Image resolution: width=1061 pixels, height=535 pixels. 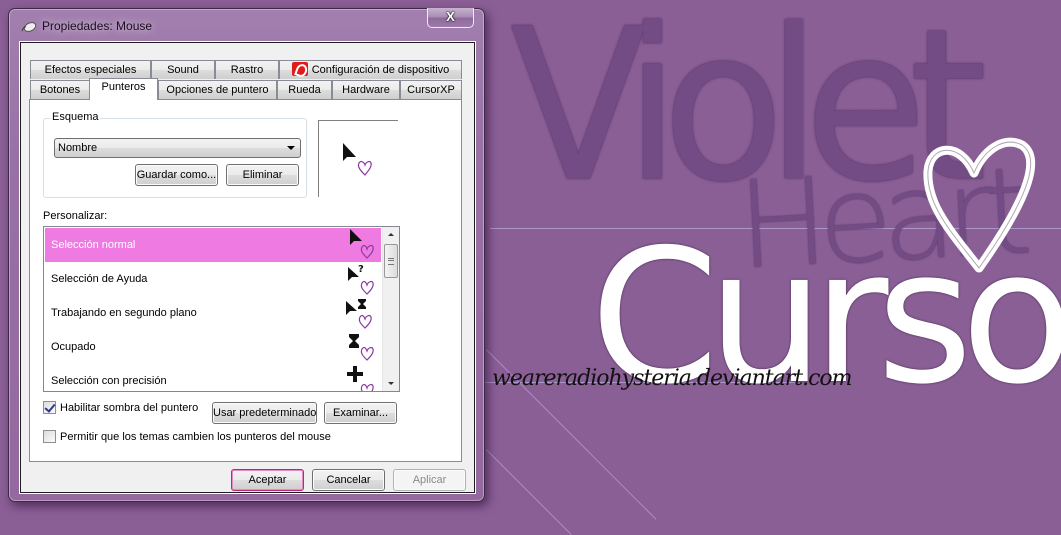 I want to click on cancel-button: Cancelar, so click(x=348, y=480).